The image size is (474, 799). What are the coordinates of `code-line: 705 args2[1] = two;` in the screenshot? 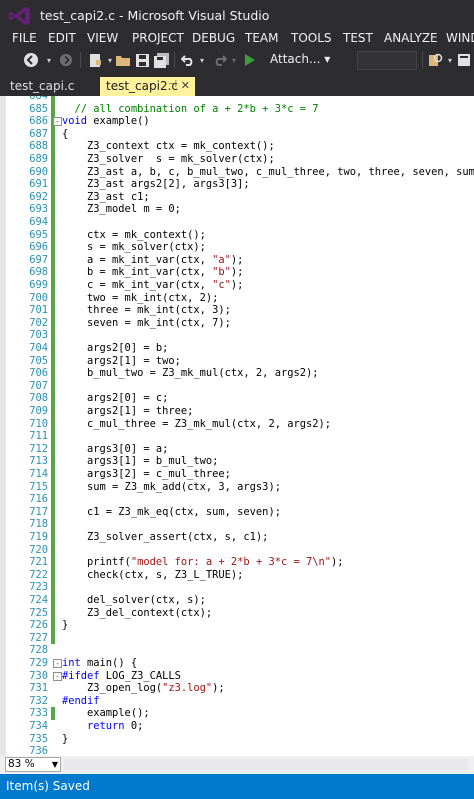 It's located at (237, 361).